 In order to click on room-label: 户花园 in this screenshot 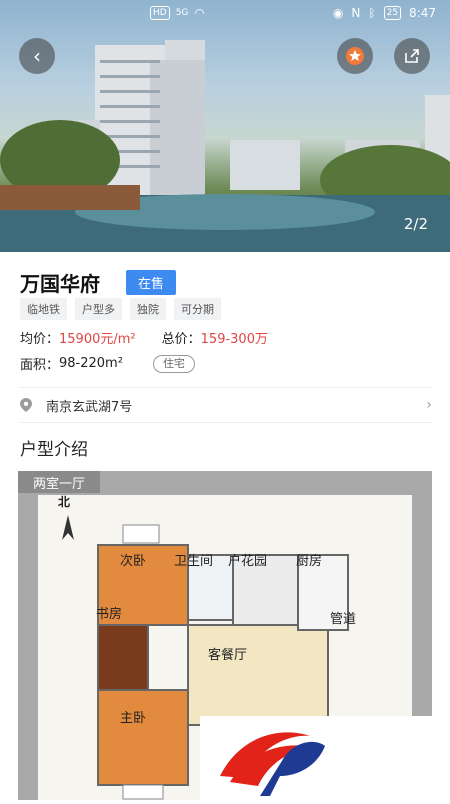, I will do `click(248, 561)`.